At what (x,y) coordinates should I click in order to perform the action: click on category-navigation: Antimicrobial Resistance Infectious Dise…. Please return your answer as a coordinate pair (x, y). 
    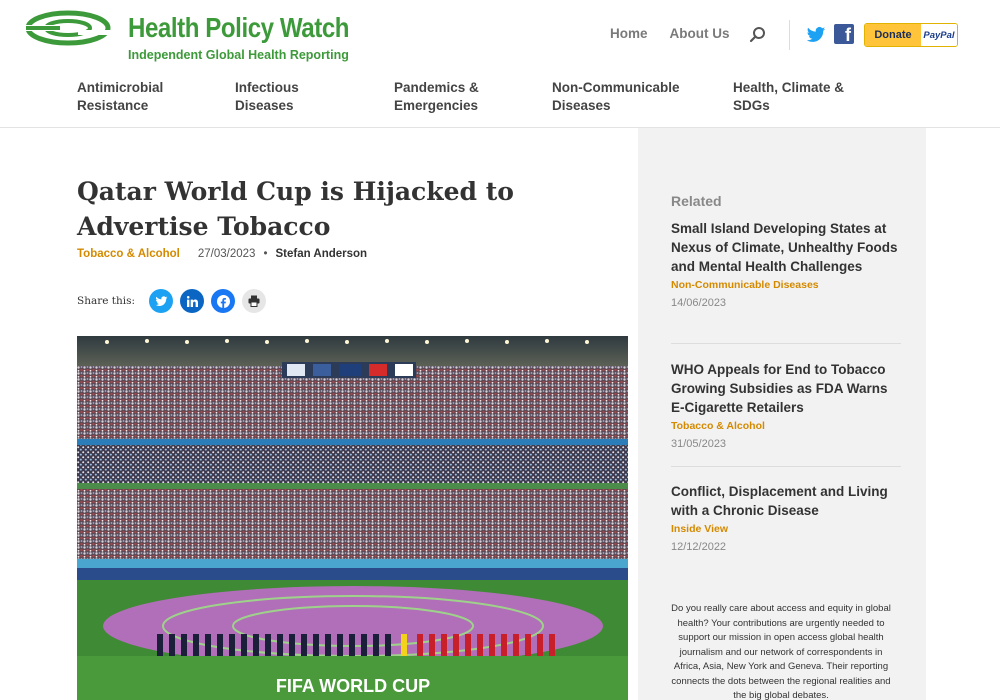
    Looking at the image, I should click on (500, 99).